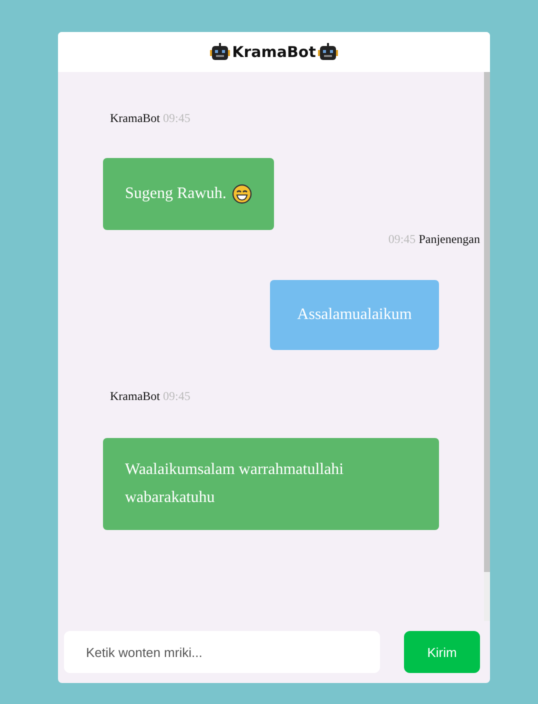  Describe the element at coordinates (188, 194) in the screenshot. I see `bot-message: Sugeng Rawuh.` at that location.